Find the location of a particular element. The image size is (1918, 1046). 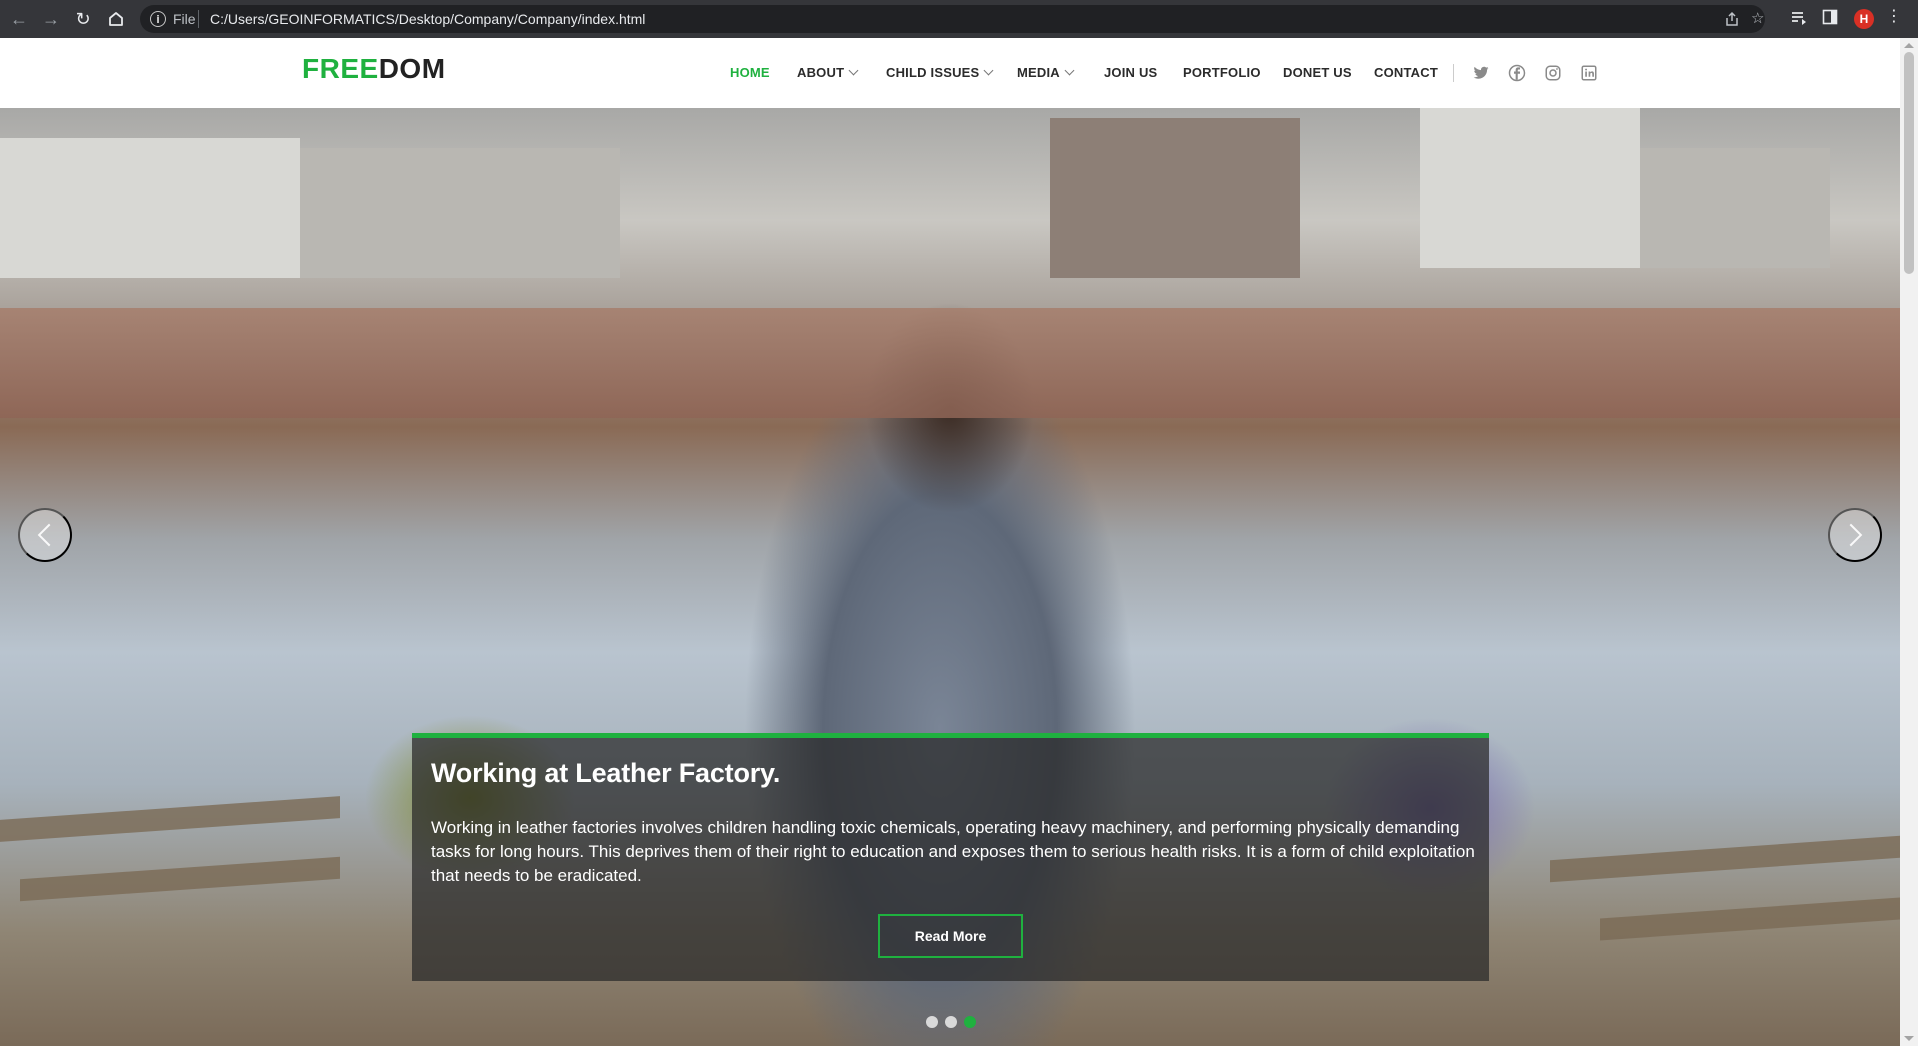

nav-home: HOME is located at coordinates (750, 72).